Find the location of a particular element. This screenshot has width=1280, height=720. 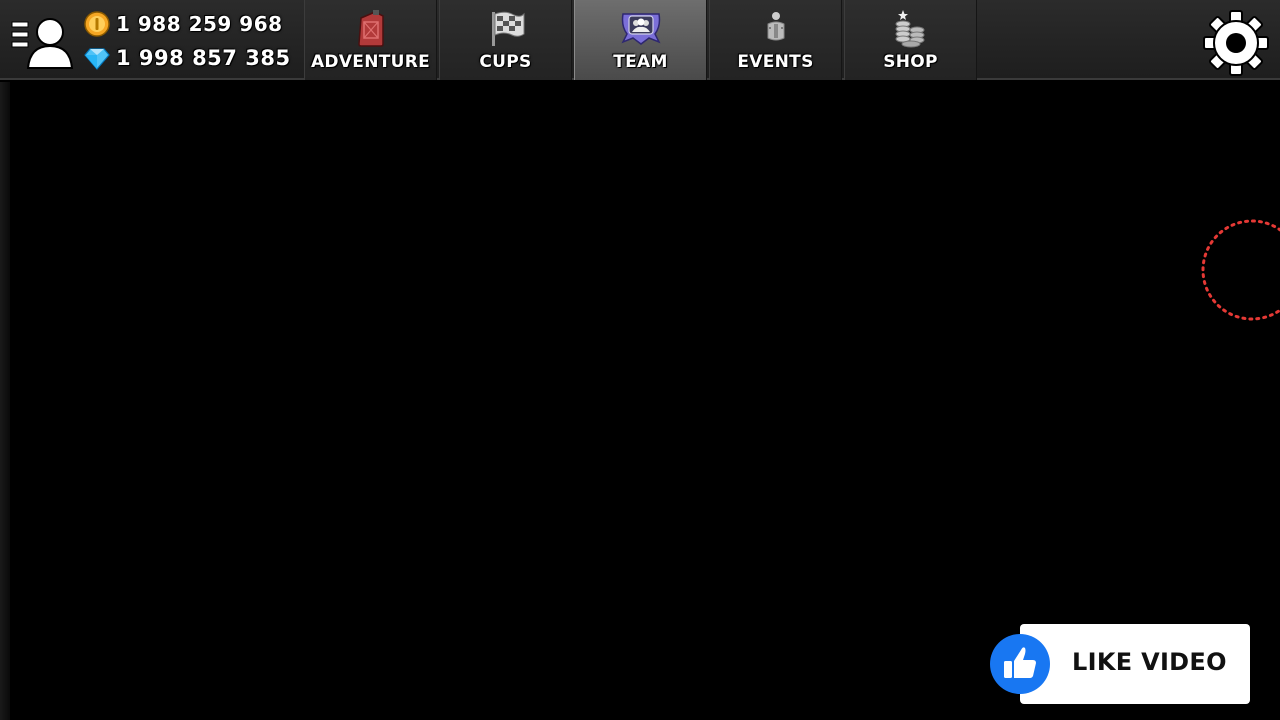

loading-spinner-icon is located at coordinates (1240, 270).